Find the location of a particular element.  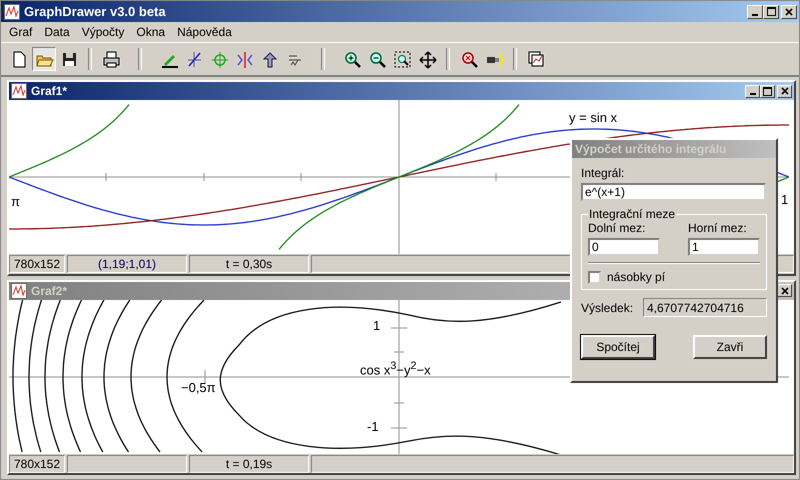

menu-item: Graf is located at coordinates (20, 32).